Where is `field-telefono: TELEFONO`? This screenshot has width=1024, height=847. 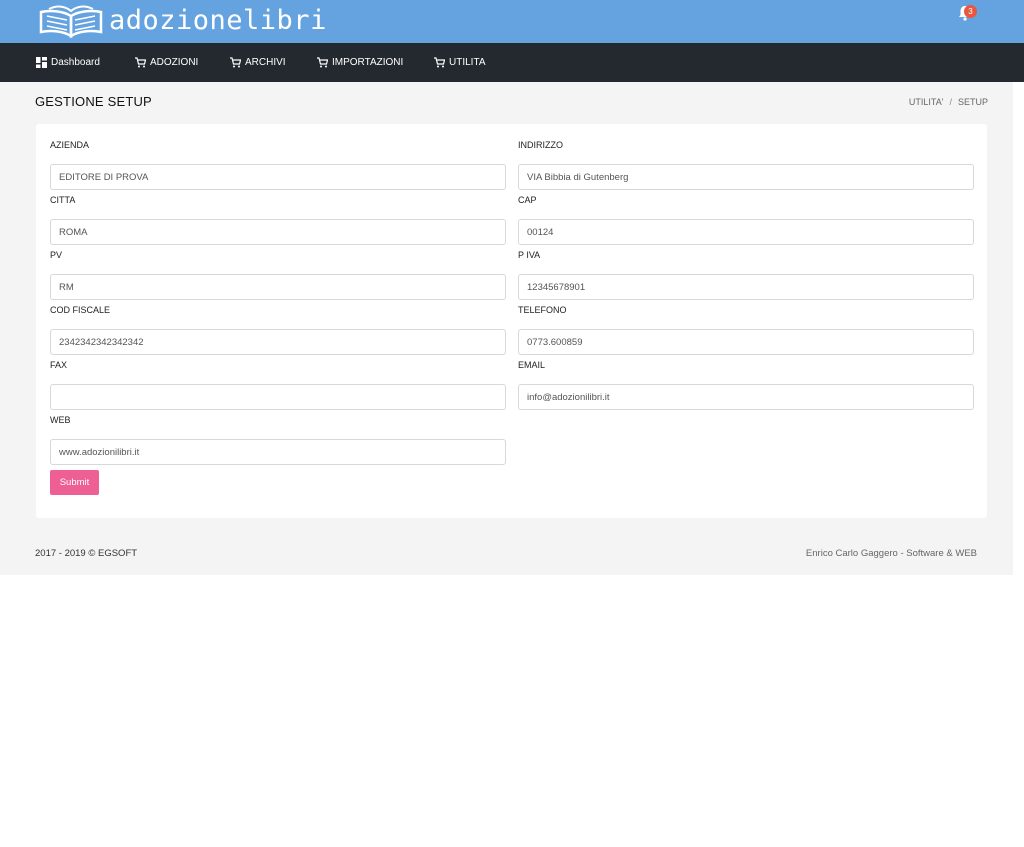 field-telefono: TELEFONO is located at coordinates (746, 329).